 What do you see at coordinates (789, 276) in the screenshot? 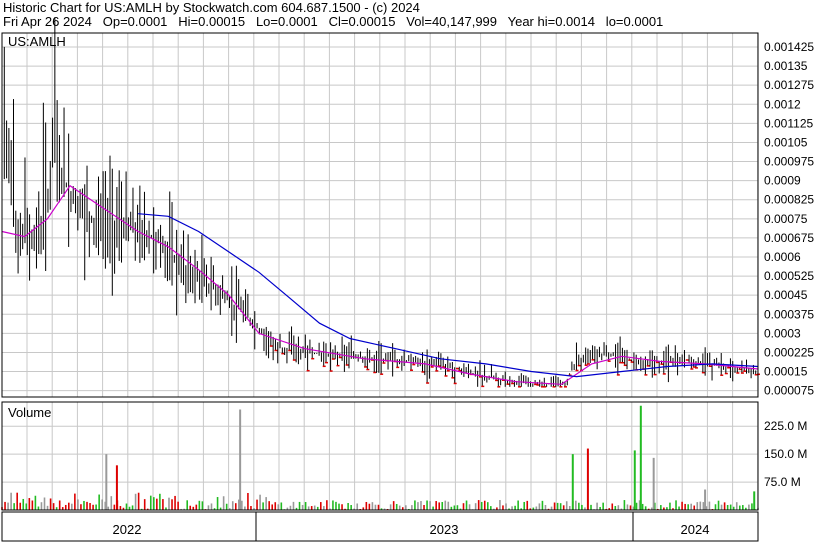
I see `y-tick-label: 0.000525` at bounding box center [789, 276].